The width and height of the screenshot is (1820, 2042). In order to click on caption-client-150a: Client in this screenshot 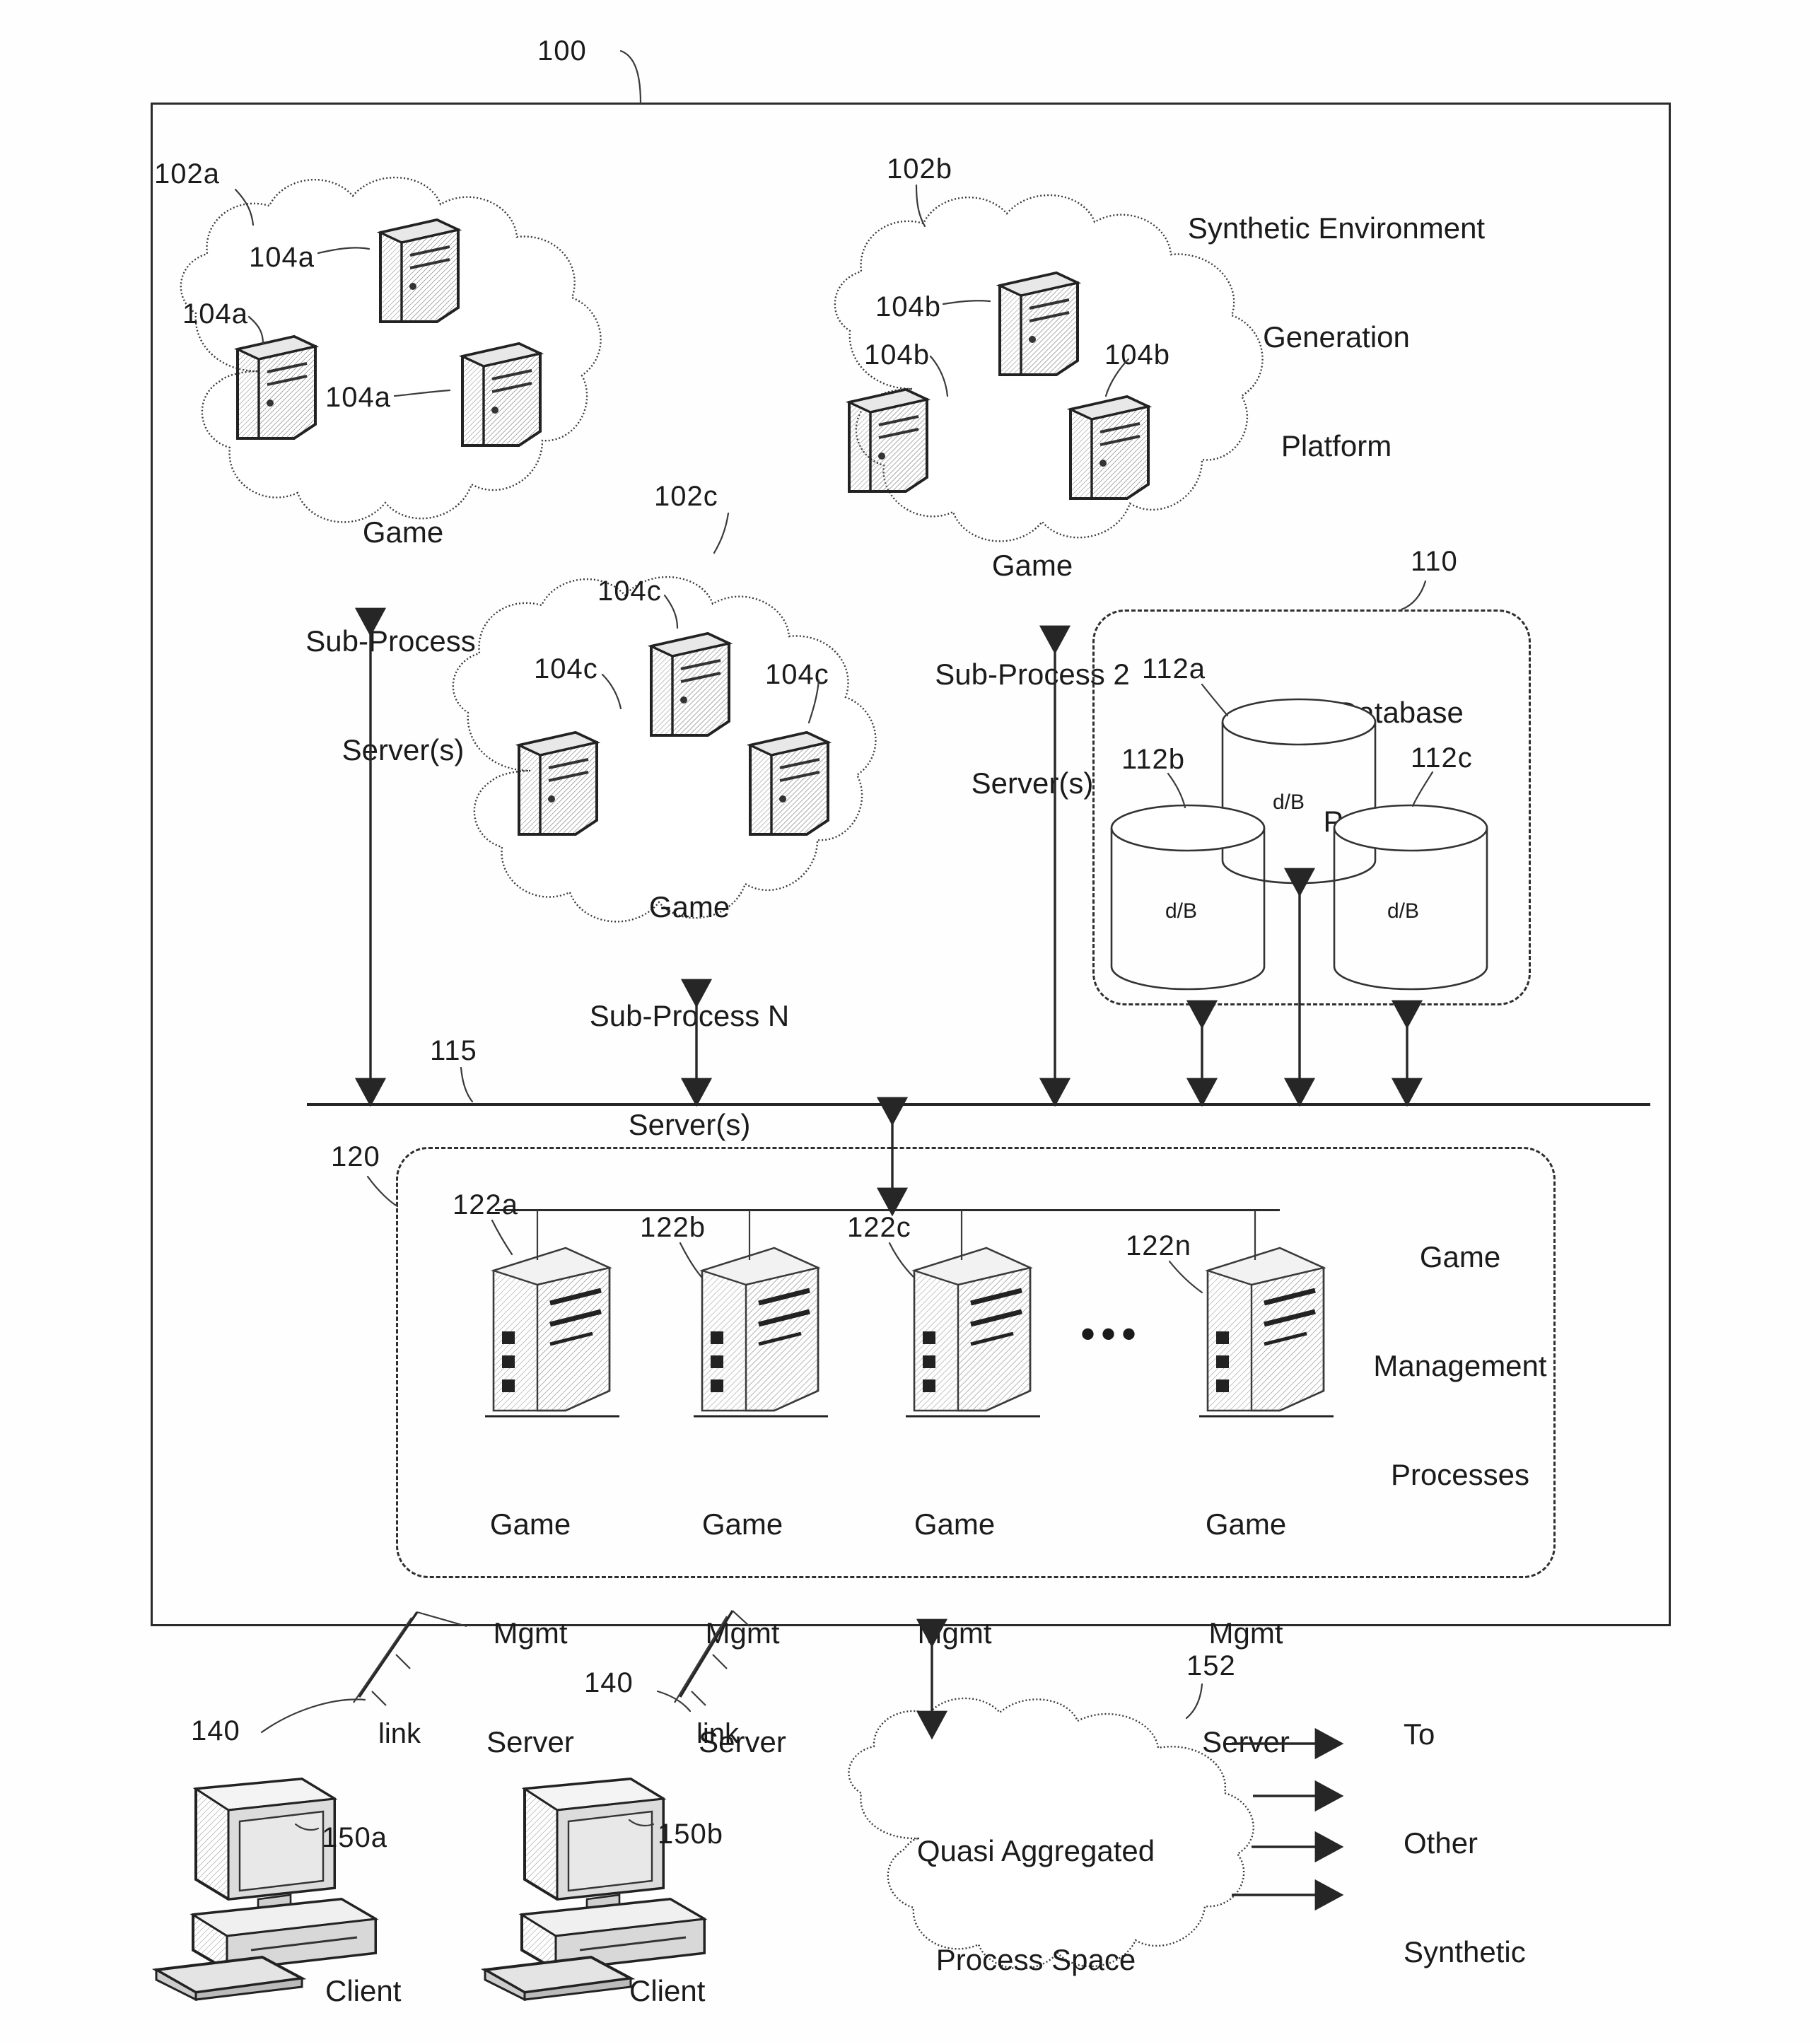, I will do `click(363, 1990)`.